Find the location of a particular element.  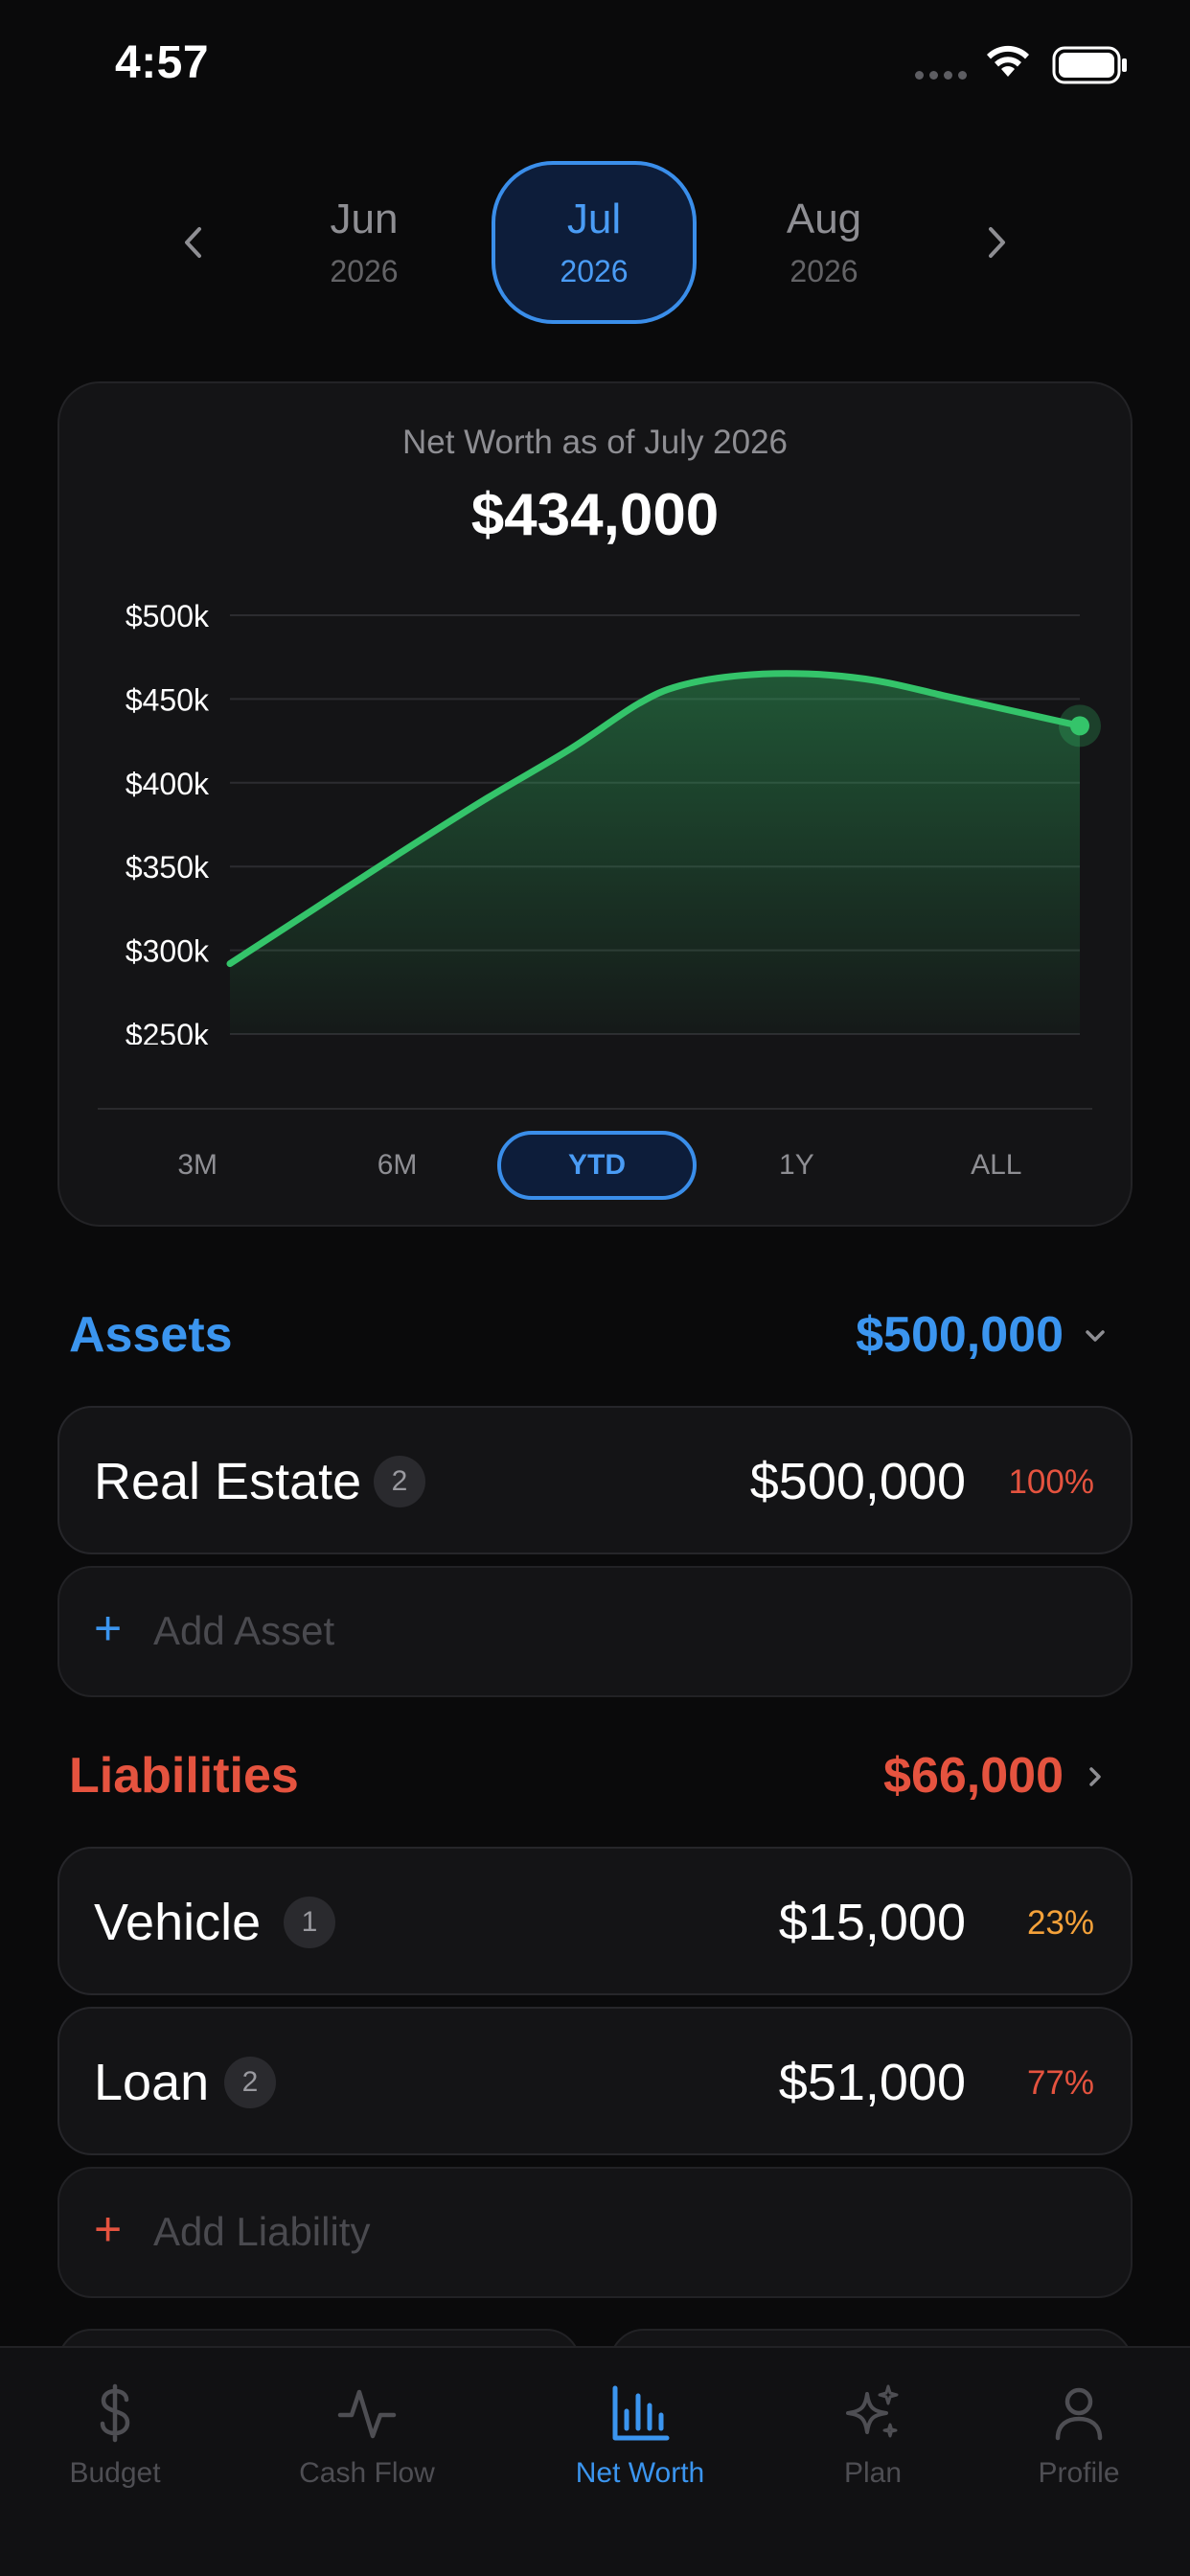

status-bar: 4:57 is located at coordinates (595, 67).